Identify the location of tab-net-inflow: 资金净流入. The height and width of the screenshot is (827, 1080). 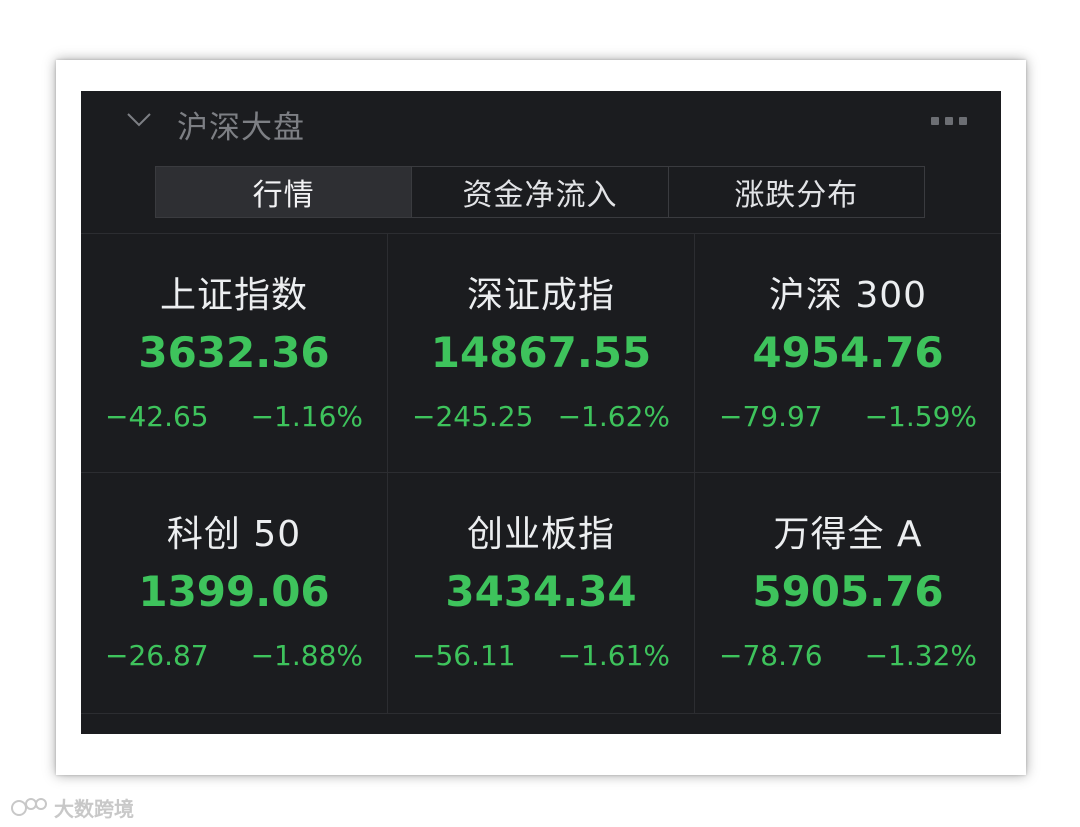
(540, 192).